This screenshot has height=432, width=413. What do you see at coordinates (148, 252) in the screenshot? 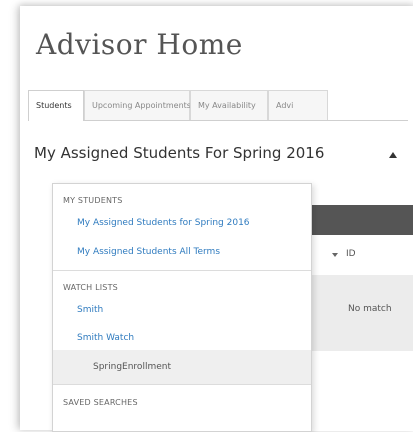
I see `menu-item-assigned-all-terms: My Assigned Students All Terms` at bounding box center [148, 252].